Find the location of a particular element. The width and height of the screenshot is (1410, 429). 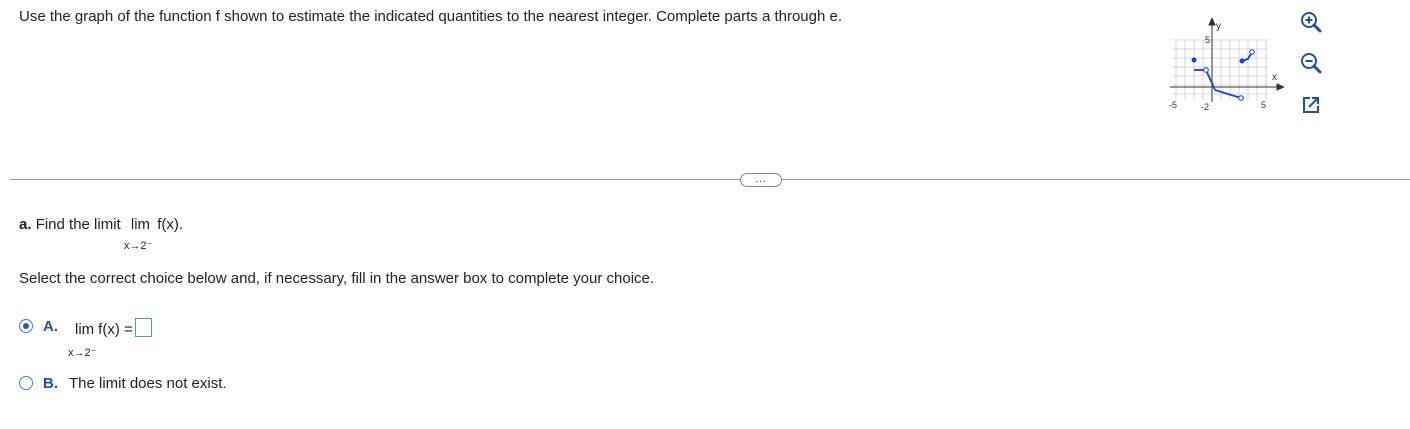

radio-choice-a is located at coordinates (26, 326).